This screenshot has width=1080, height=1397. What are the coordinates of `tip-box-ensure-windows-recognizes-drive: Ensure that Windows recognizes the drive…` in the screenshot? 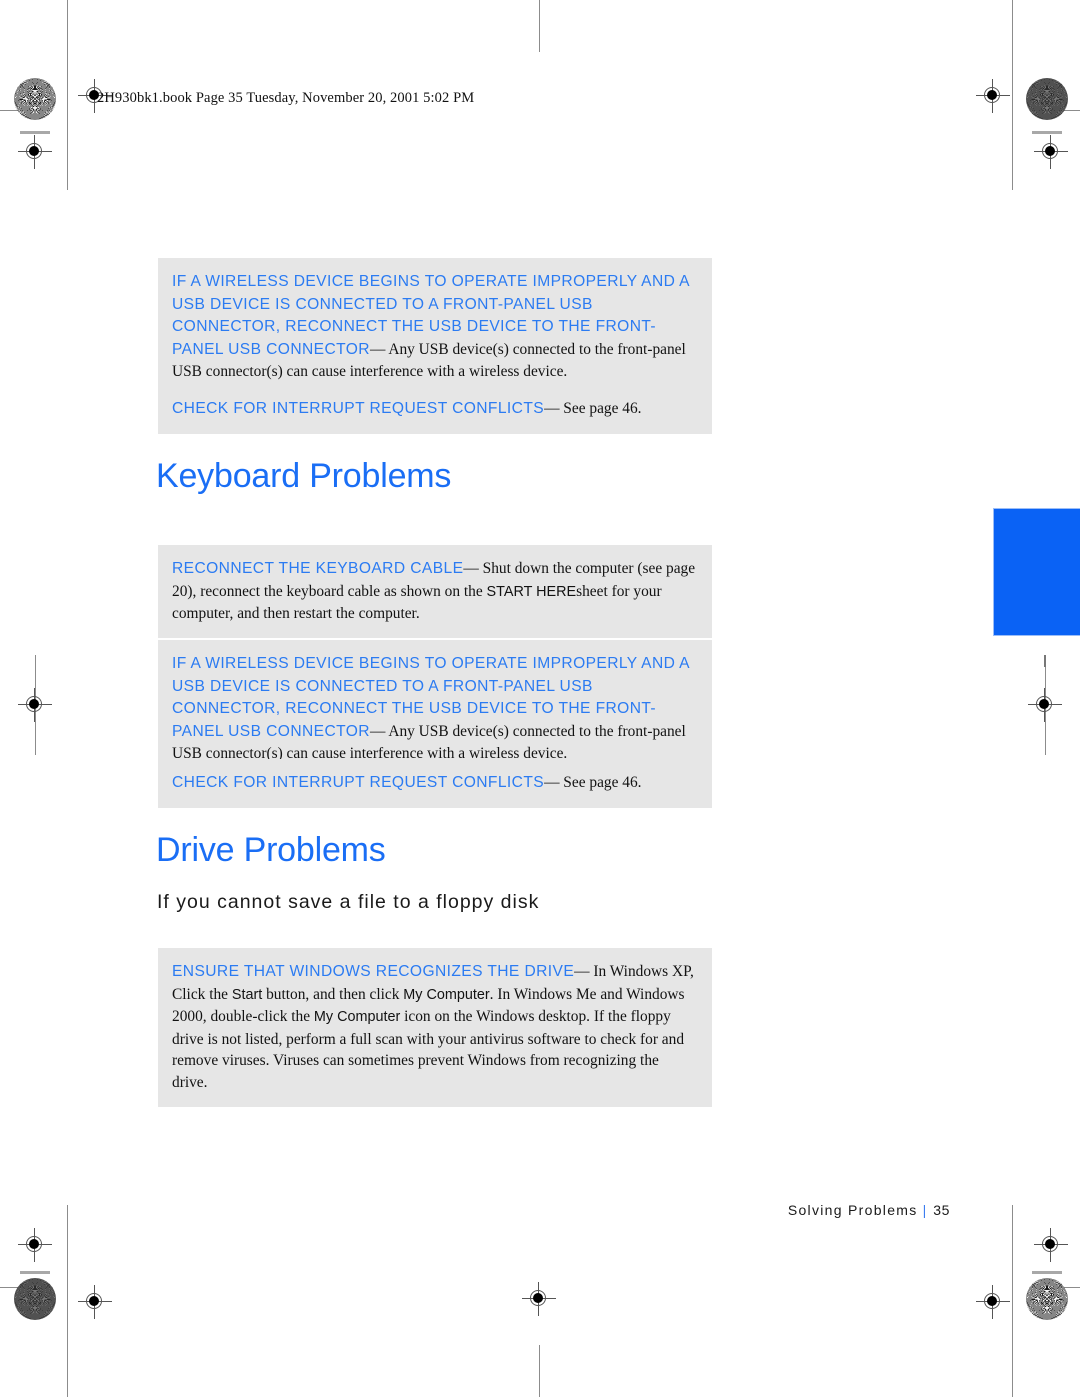 It's located at (435, 1027).